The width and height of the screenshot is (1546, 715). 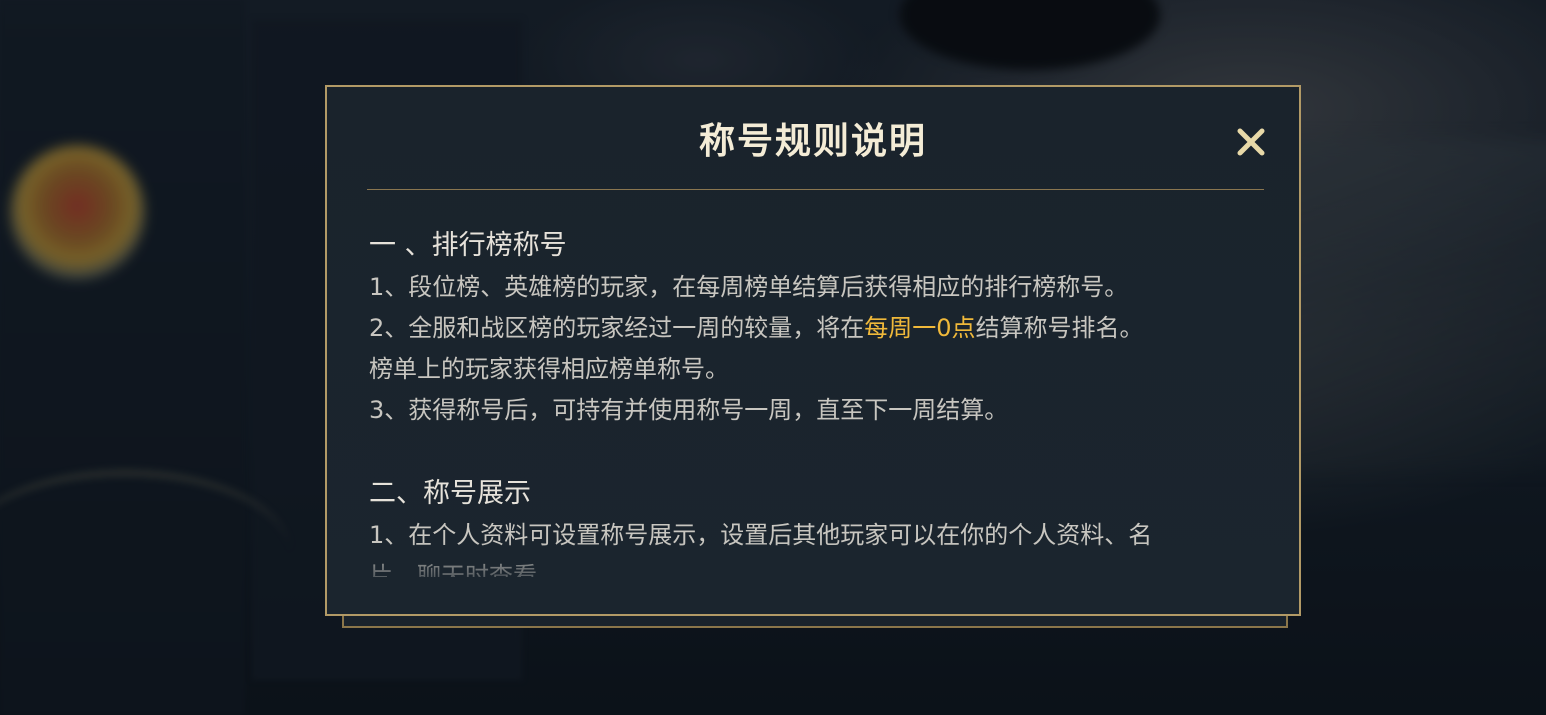 I want to click on rule-line: 片、聊天时查看, so click(x=453, y=569).